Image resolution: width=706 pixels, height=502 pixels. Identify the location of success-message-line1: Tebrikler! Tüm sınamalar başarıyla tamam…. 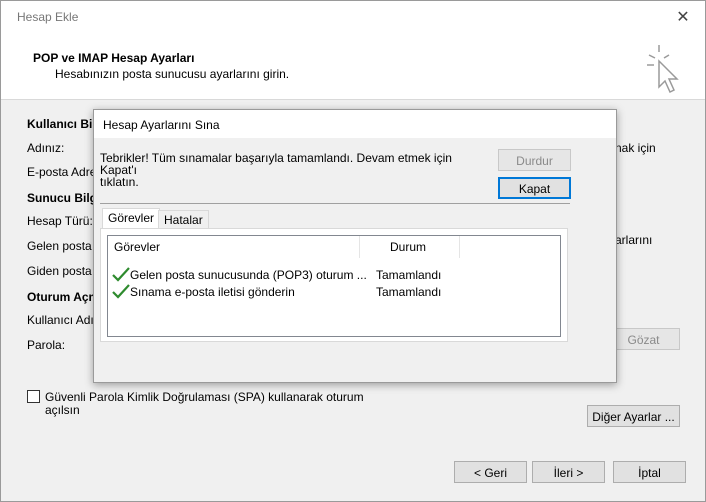
(276, 164).